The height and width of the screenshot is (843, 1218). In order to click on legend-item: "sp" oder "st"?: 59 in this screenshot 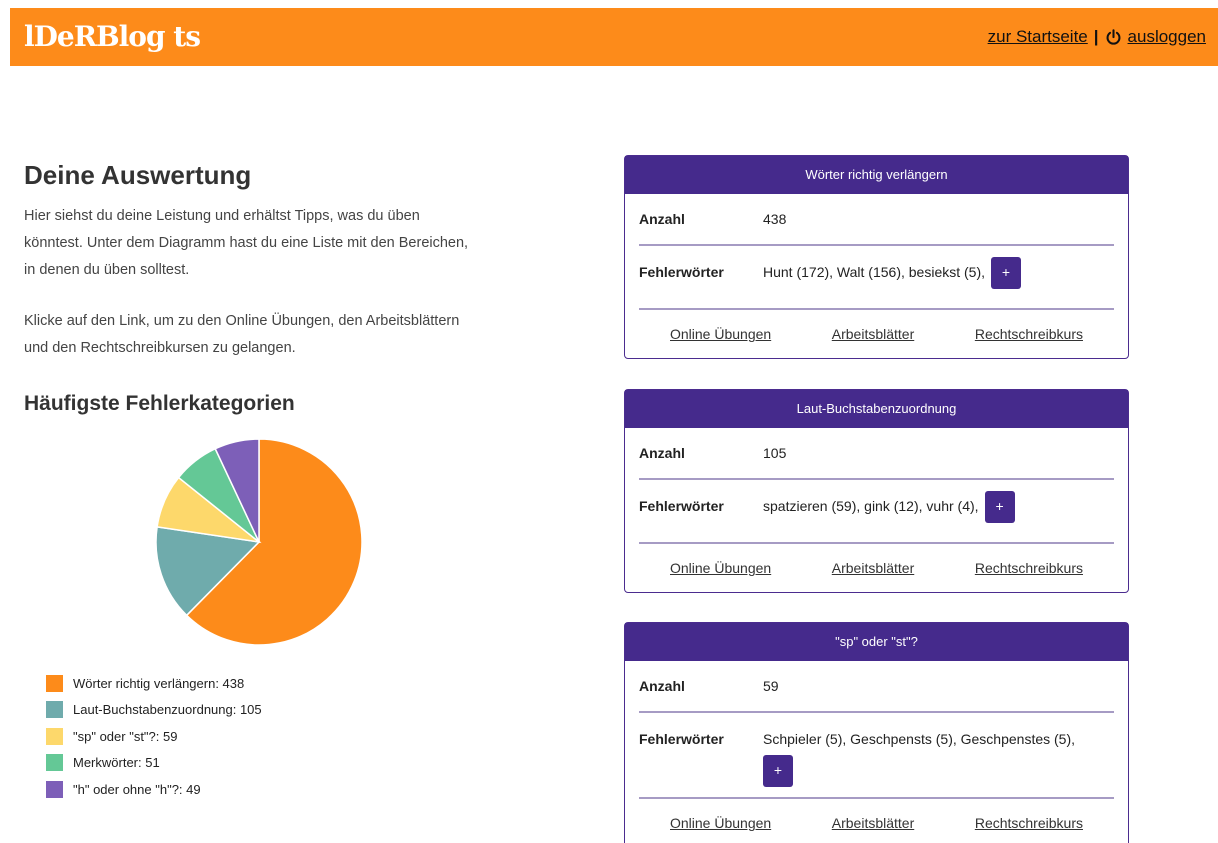, I will do `click(154, 736)`.